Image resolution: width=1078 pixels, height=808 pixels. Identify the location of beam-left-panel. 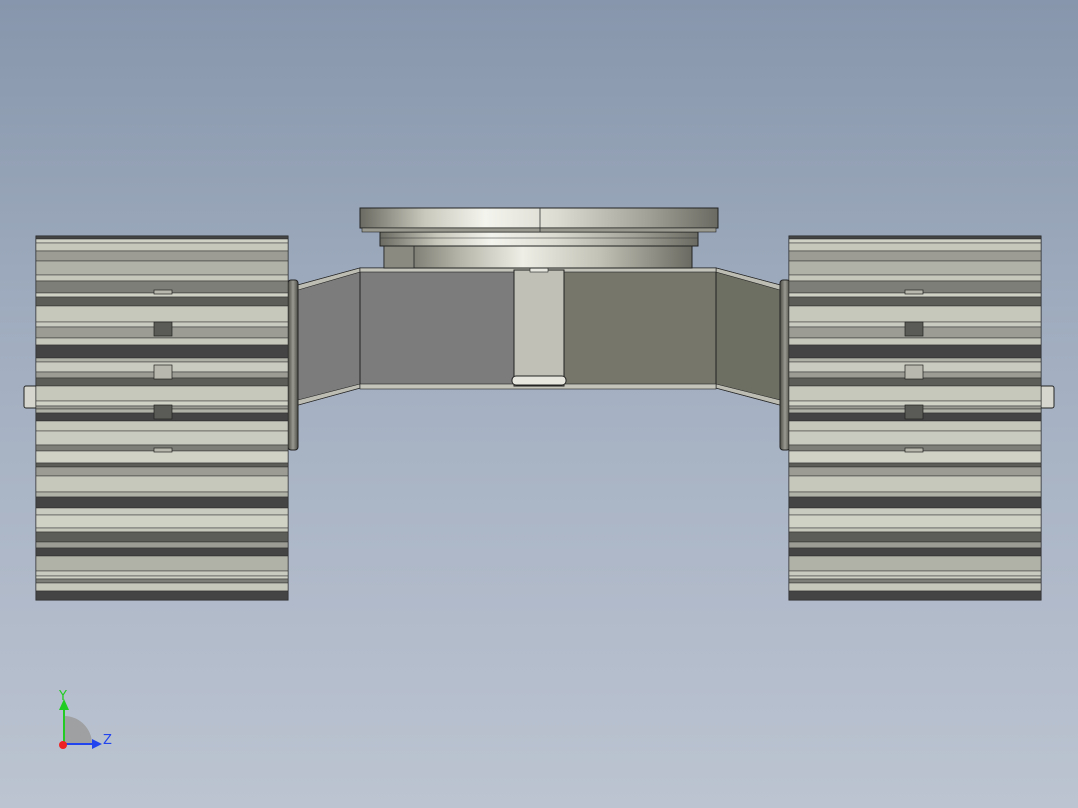
(437, 328).